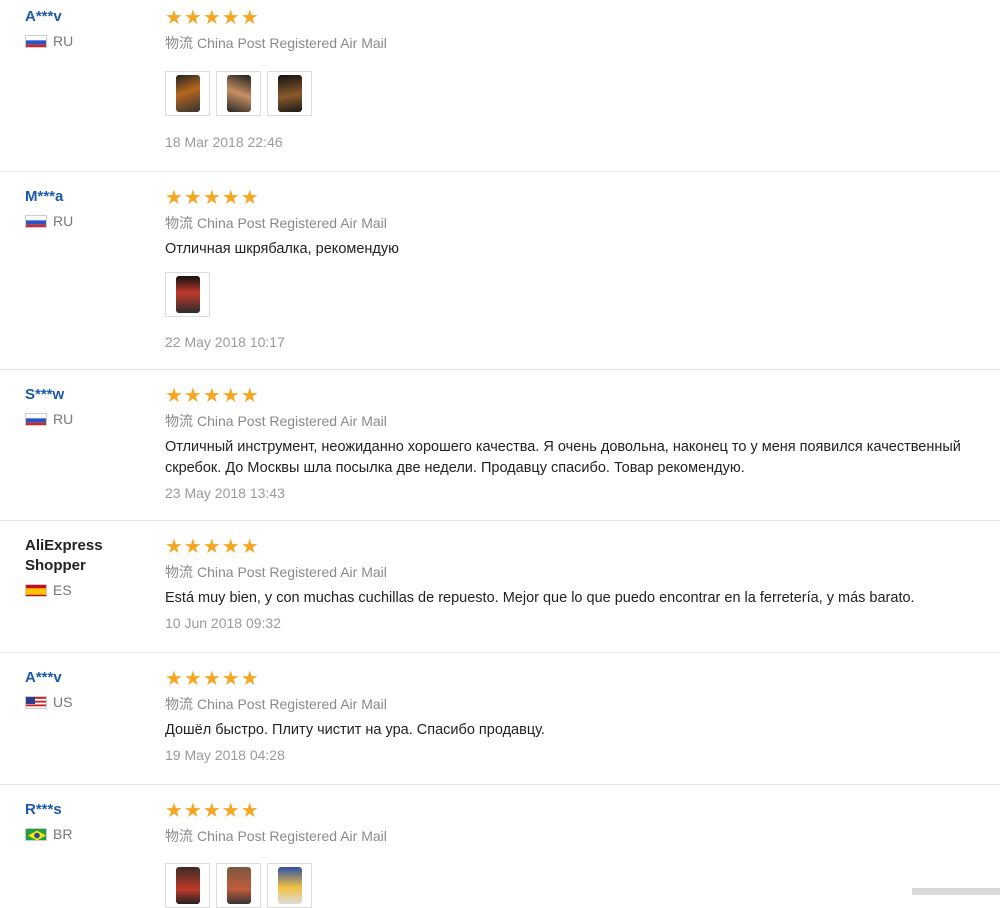 This screenshot has height=908, width=1000. What do you see at coordinates (225, 493) in the screenshot?
I see `review-date: 23 May 2018 13:43` at bounding box center [225, 493].